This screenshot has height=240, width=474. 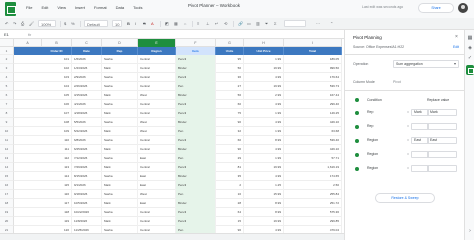 I want to click on header-cell: Date, so click(x=87, y=51).